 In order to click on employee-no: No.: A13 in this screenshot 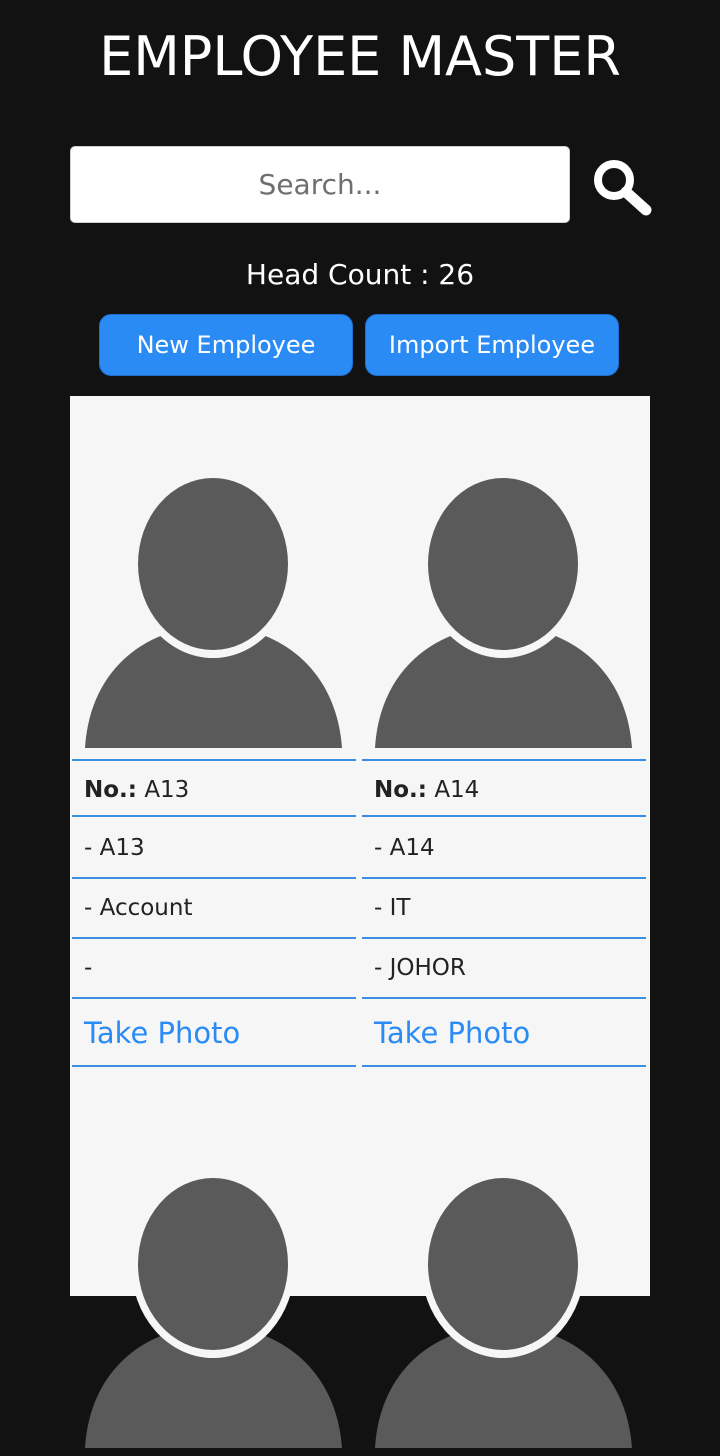, I will do `click(214, 788)`.